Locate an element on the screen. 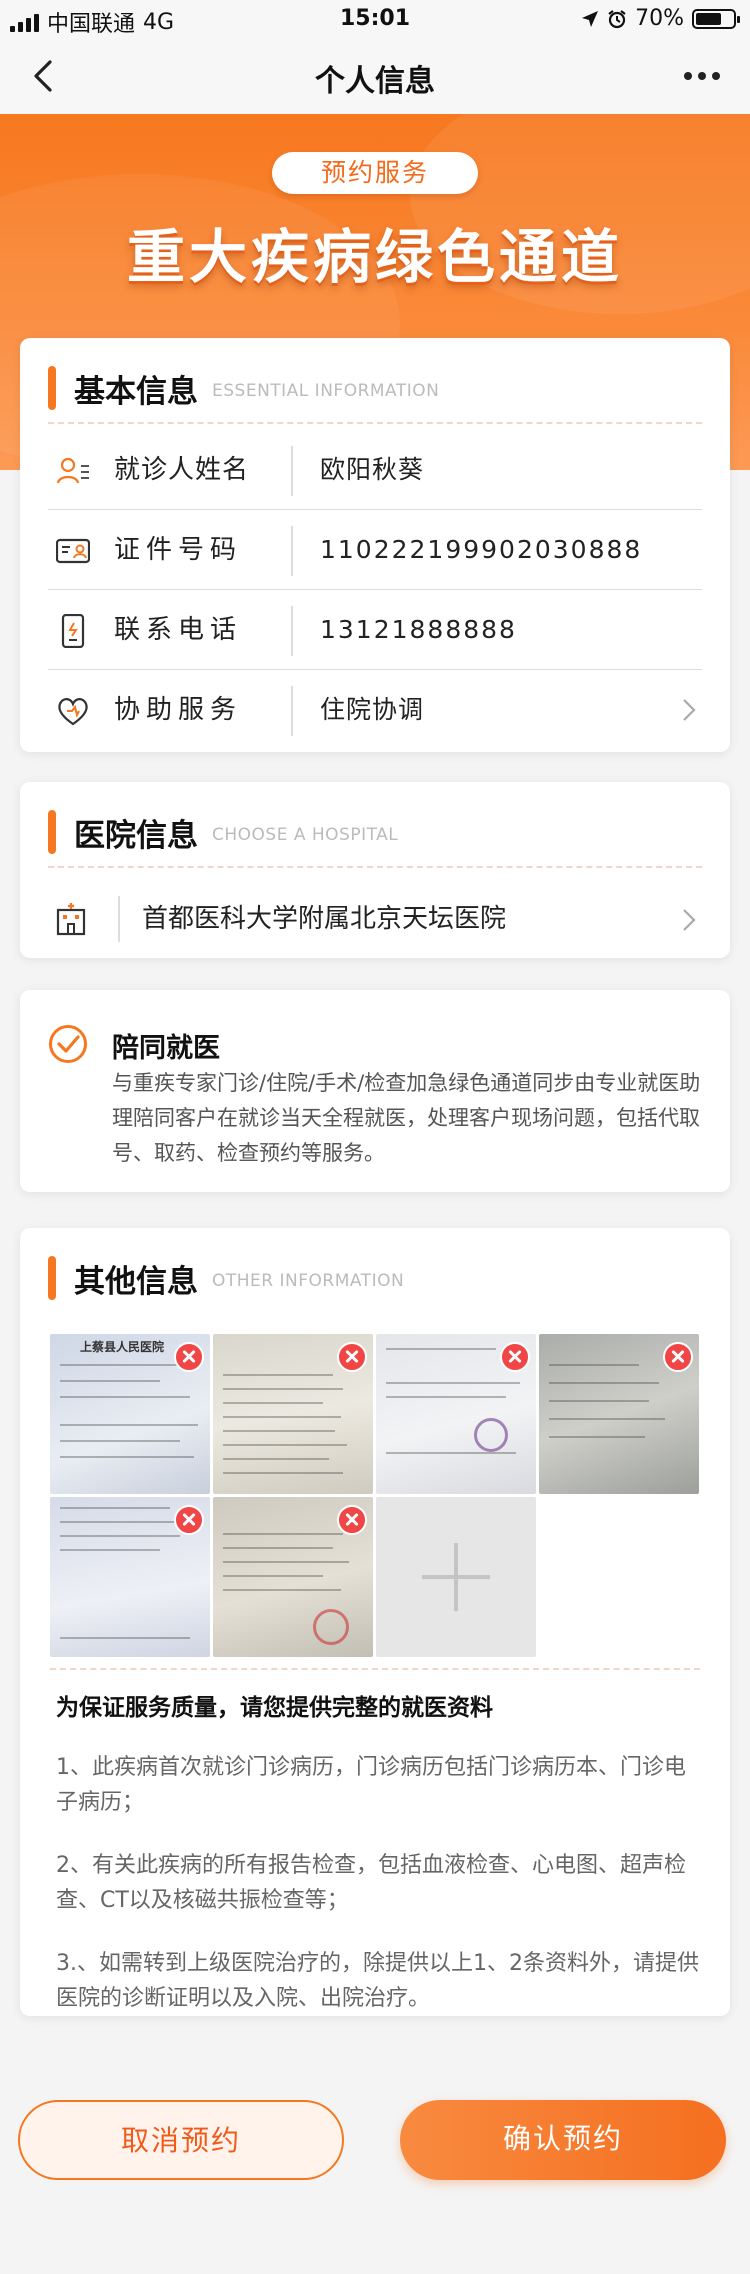  section-subtitle: ESSENTIAL INFORMATION is located at coordinates (326, 391).